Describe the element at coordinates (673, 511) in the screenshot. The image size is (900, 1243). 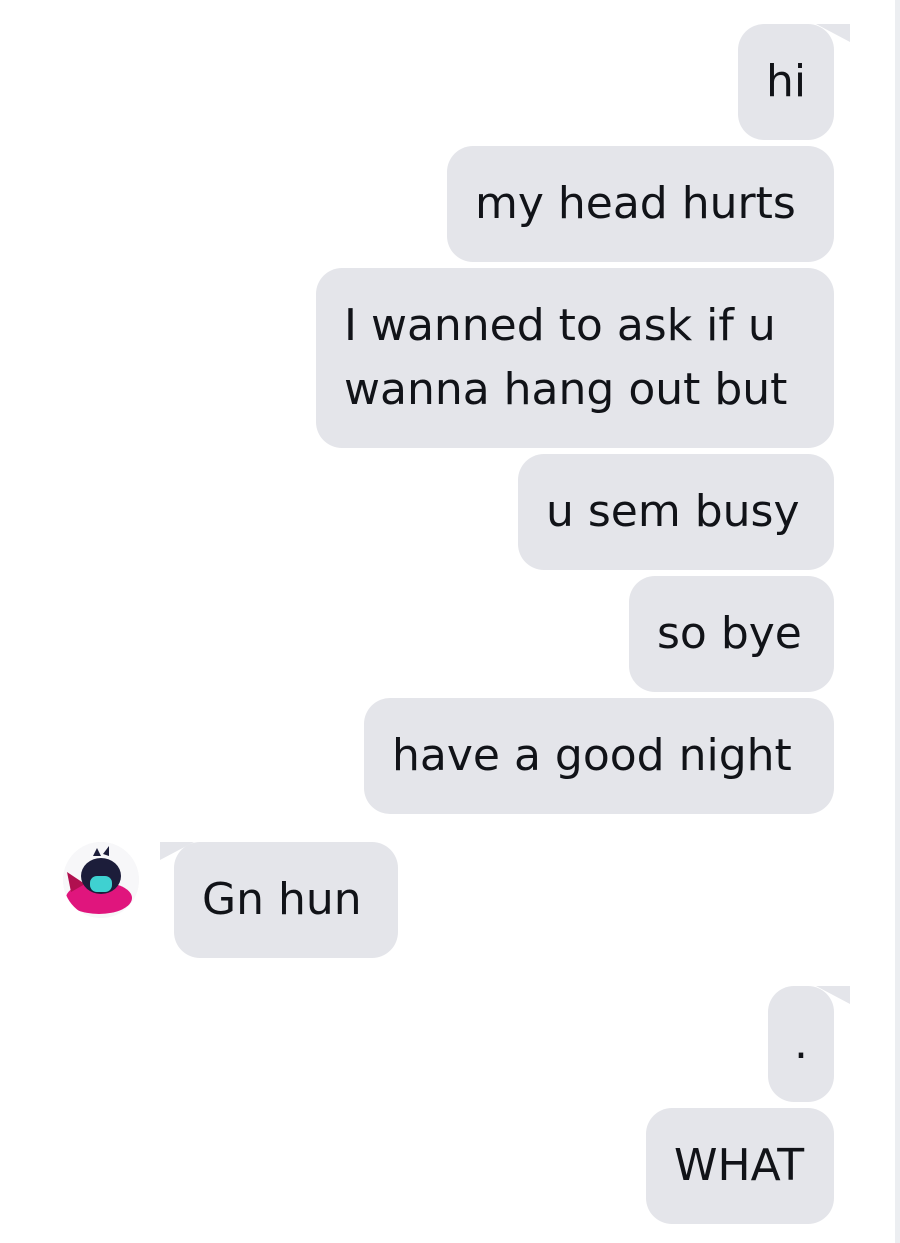
I see `message-text: u sem busy` at that location.